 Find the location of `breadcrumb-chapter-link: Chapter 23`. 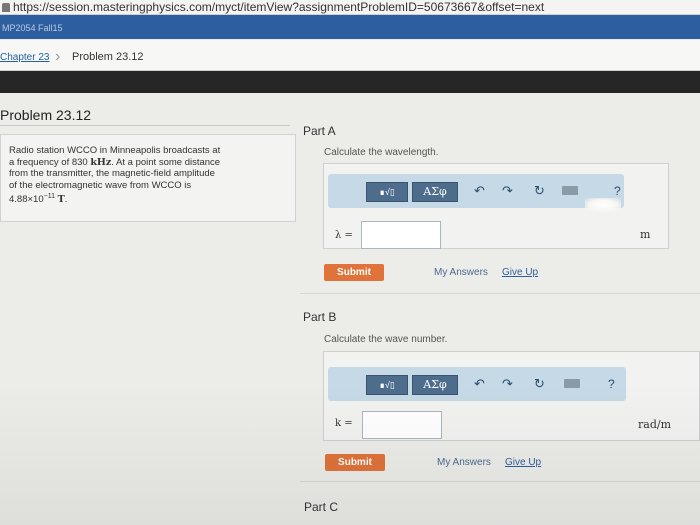

breadcrumb-chapter-link: Chapter 23 is located at coordinates (24, 57).